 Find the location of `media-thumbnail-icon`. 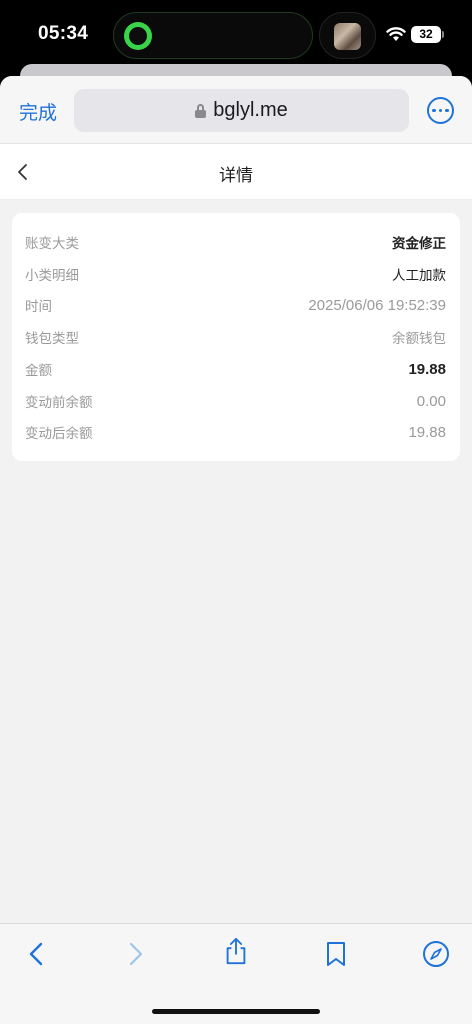

media-thumbnail-icon is located at coordinates (347, 36).